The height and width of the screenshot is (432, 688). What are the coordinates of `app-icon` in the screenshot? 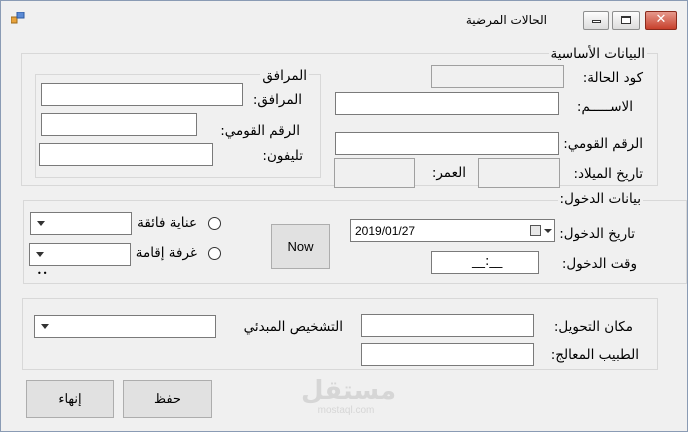 It's located at (18, 18).